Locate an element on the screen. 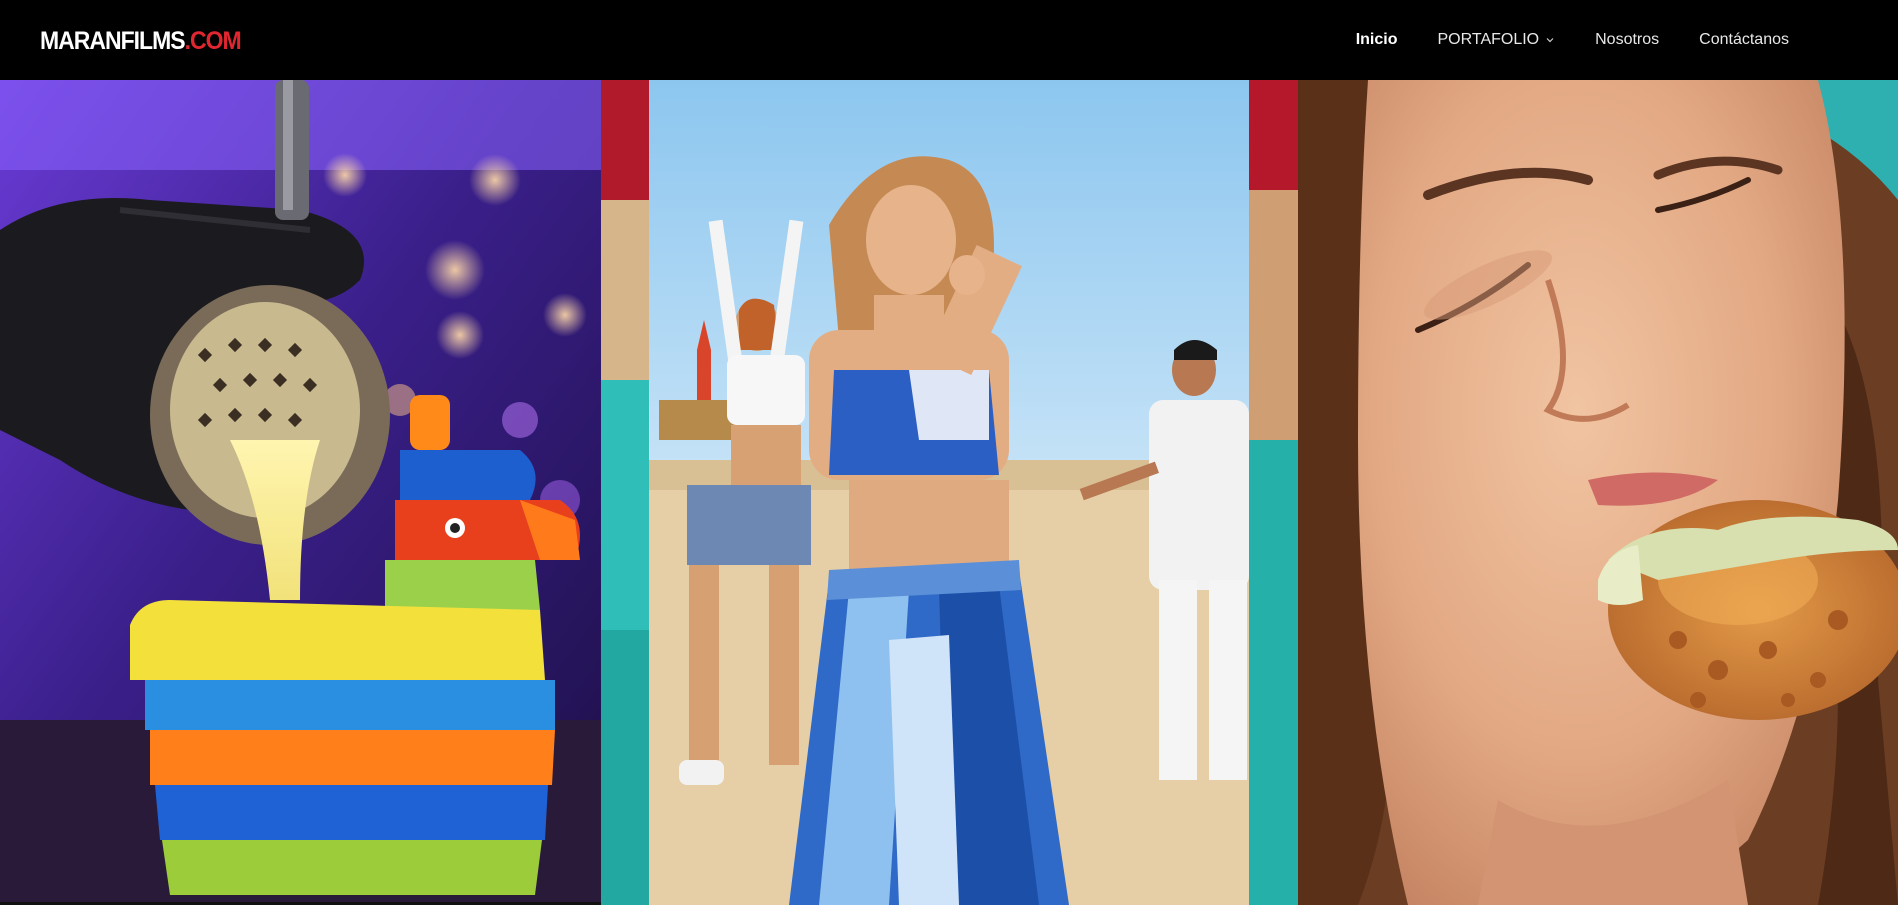 The height and width of the screenshot is (905, 1898). hero-strip-left is located at coordinates (625, 492).